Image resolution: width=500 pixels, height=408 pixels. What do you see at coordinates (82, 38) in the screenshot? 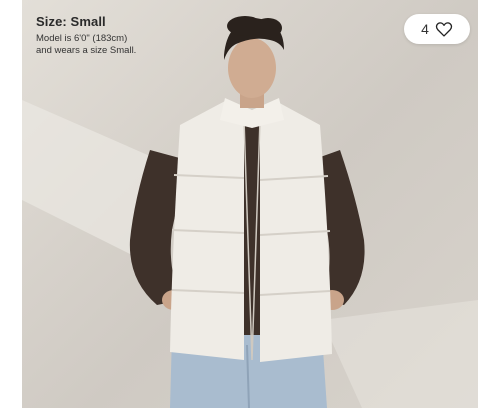
I see `model-height-text: Model is 6'0" (183cm)` at bounding box center [82, 38].